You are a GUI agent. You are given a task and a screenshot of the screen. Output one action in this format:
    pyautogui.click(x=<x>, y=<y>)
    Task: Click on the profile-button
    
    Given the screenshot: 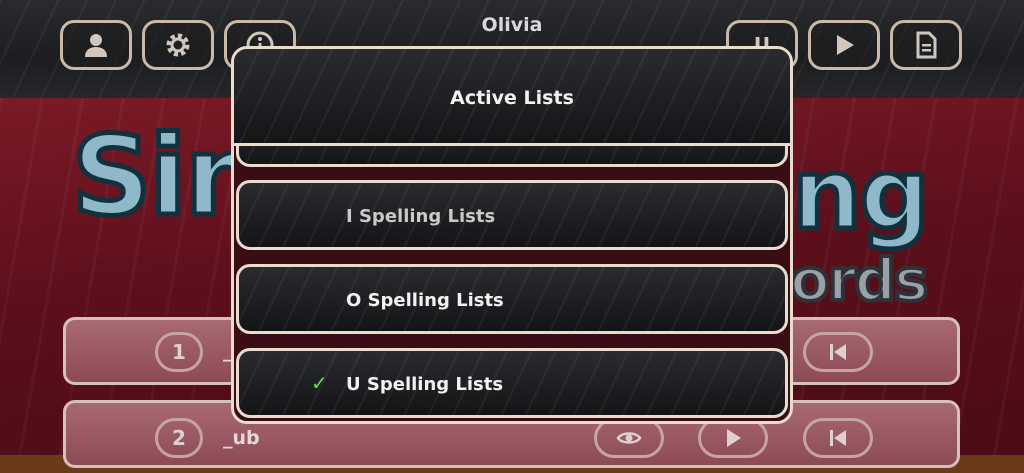 What is the action you would take?
    pyautogui.click(x=96, y=45)
    